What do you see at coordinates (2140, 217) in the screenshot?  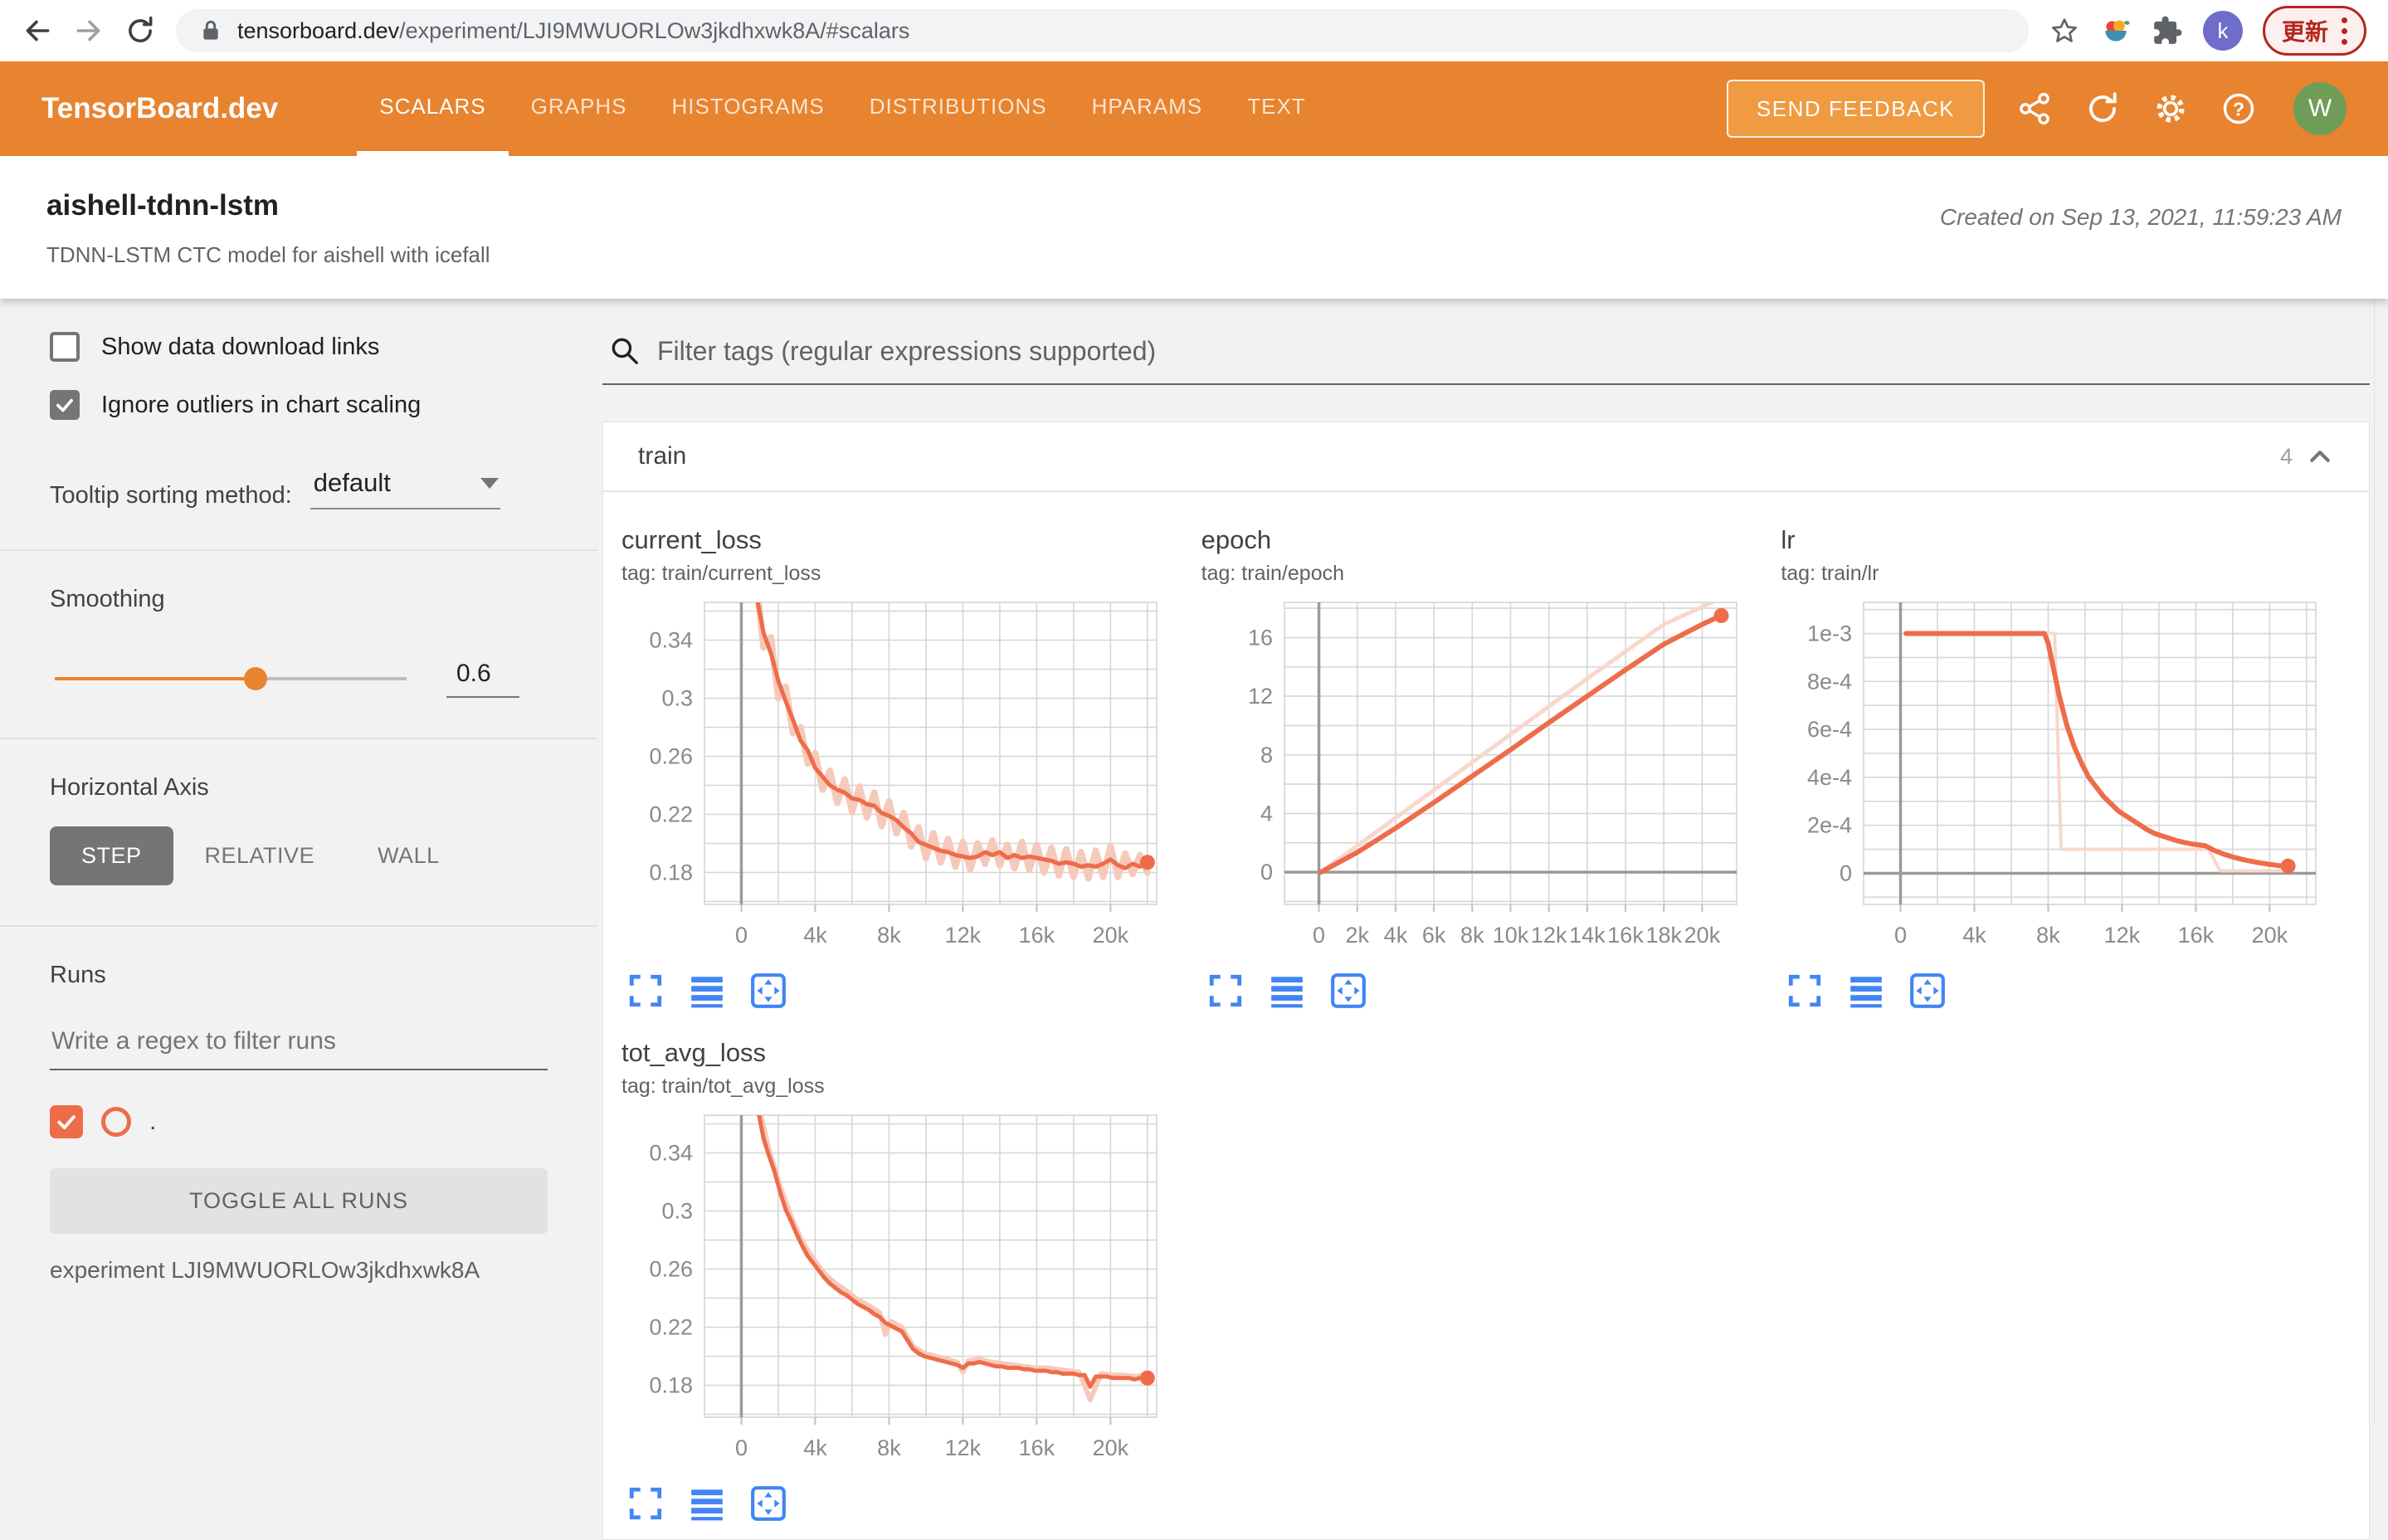 I see `experiment-created-date: Created on Sep 13, 2021, 11:59:23 AM` at bounding box center [2140, 217].